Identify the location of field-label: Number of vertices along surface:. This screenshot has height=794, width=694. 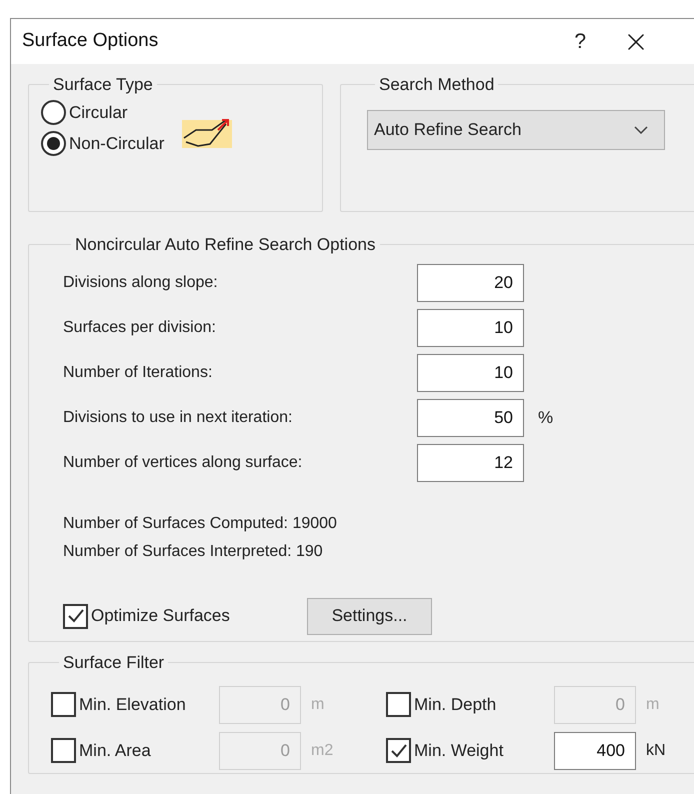
(183, 462).